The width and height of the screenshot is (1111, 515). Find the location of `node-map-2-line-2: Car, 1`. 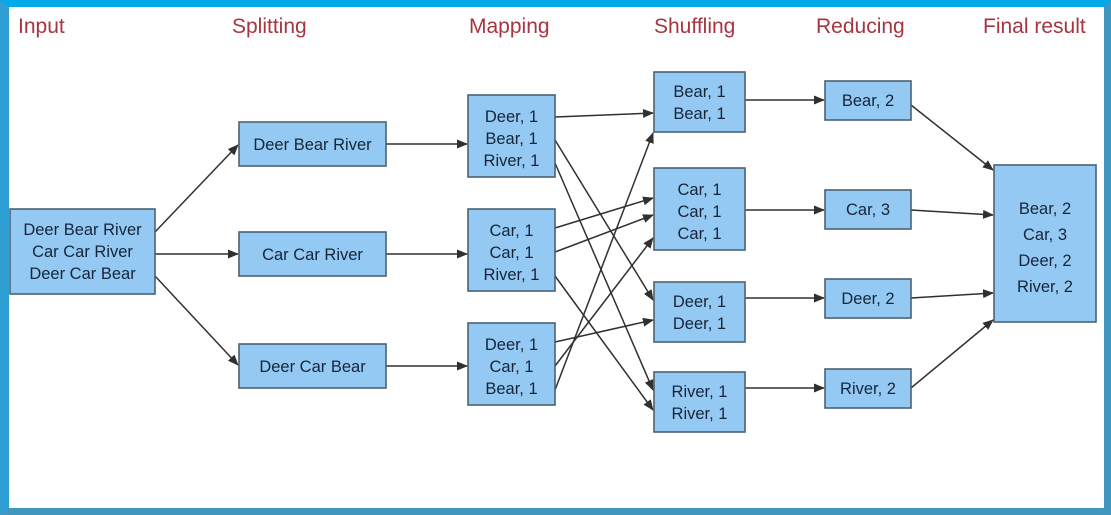

node-map-2-line-2: Car, 1 is located at coordinates (511, 253).